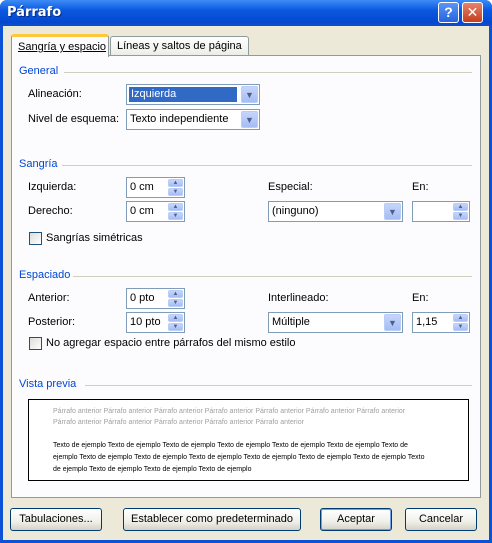 This screenshot has height=543, width=492. What do you see at coordinates (145, 322) in the screenshot?
I see `spacing-after-value: 10 pto` at bounding box center [145, 322].